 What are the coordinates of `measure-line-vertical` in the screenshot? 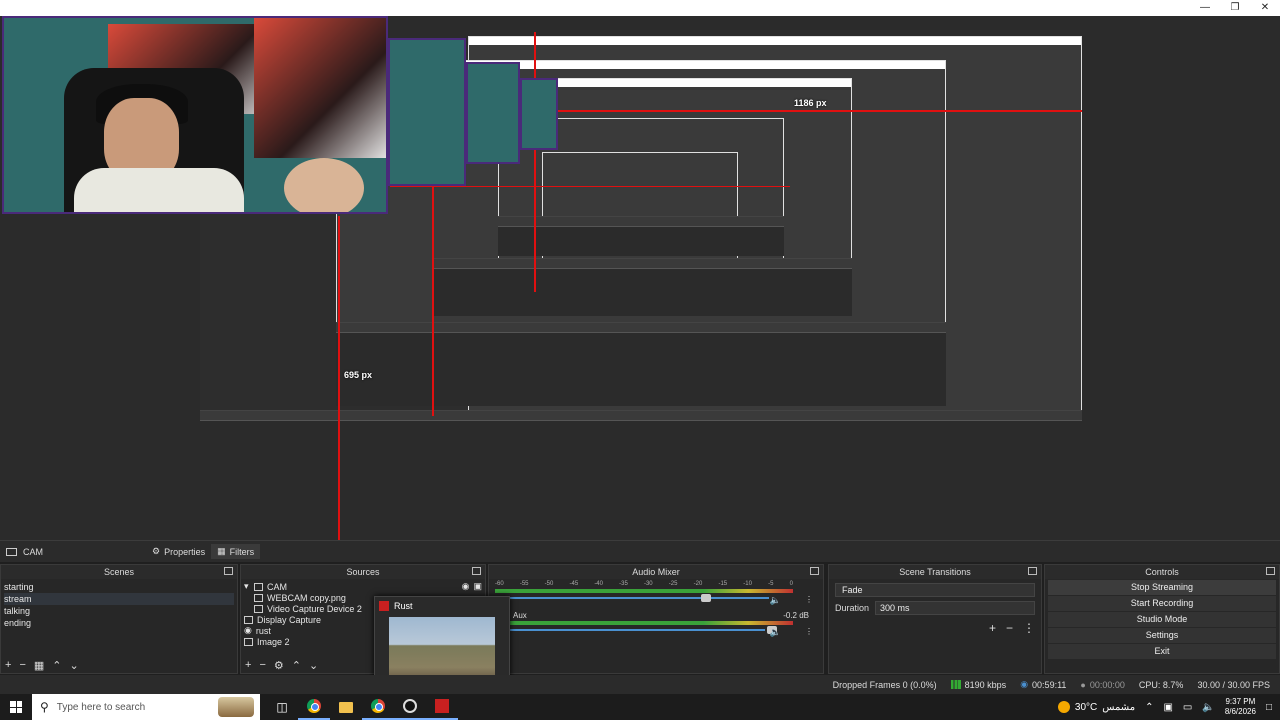 It's located at (535, 162).